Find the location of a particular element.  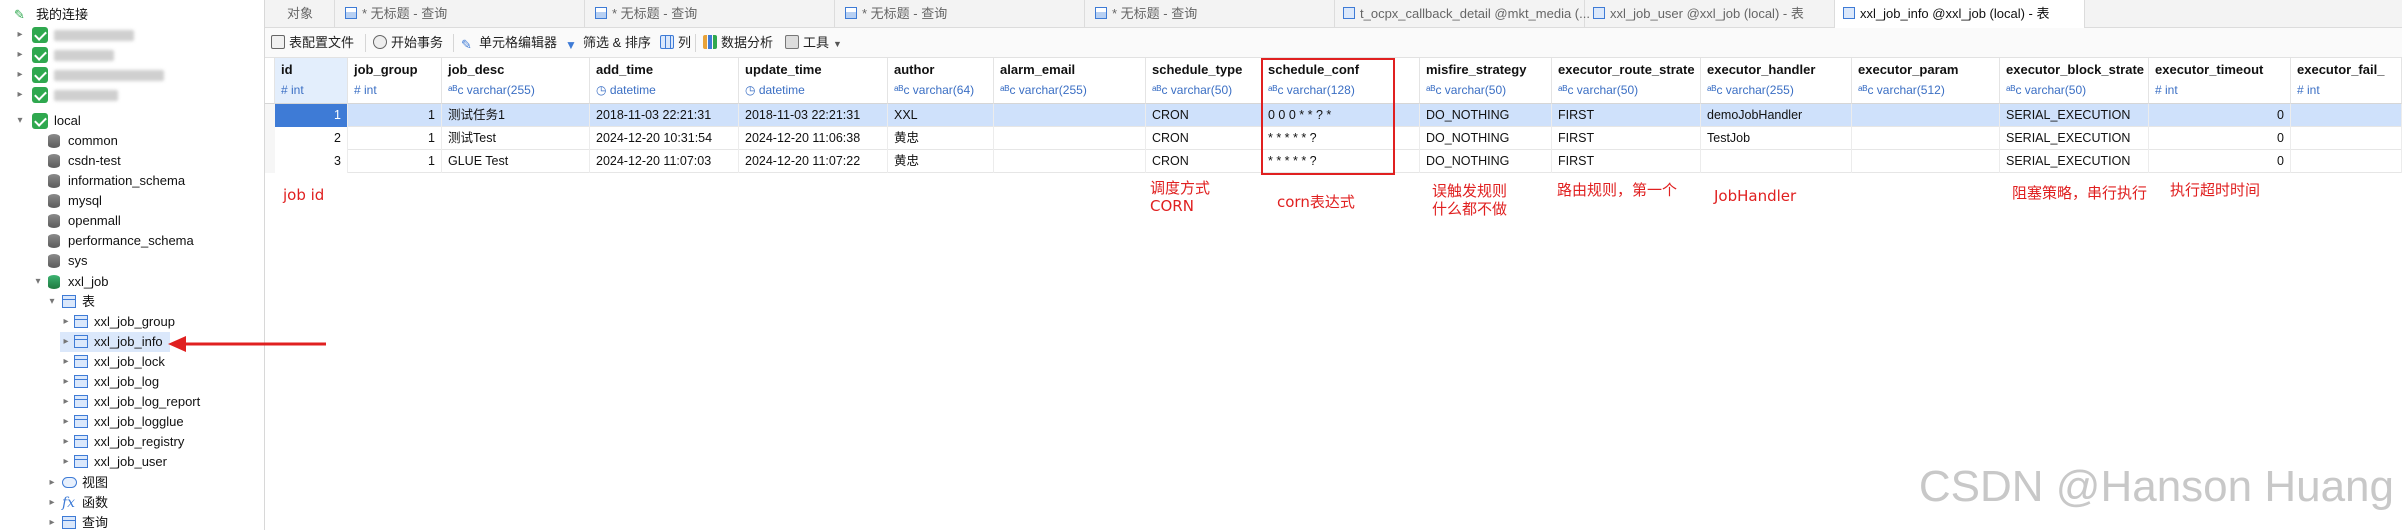

queries-folder: ▸ 查询 is located at coordinates (146, 521).